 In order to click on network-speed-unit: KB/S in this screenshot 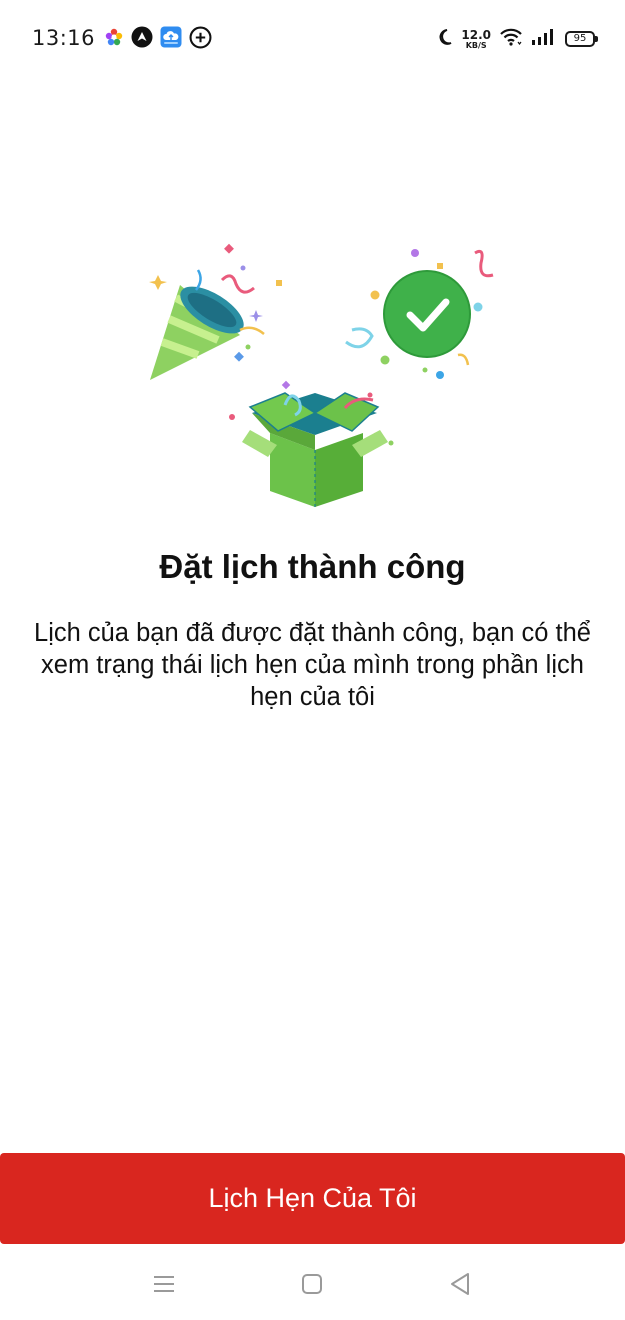, I will do `click(476, 45)`.